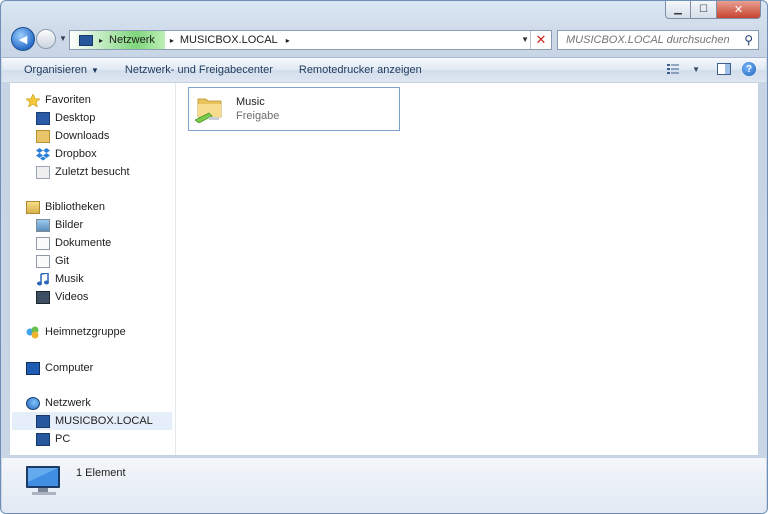 This screenshot has width=768, height=514. I want to click on organize-button: Organisieren ▼, so click(56, 70).